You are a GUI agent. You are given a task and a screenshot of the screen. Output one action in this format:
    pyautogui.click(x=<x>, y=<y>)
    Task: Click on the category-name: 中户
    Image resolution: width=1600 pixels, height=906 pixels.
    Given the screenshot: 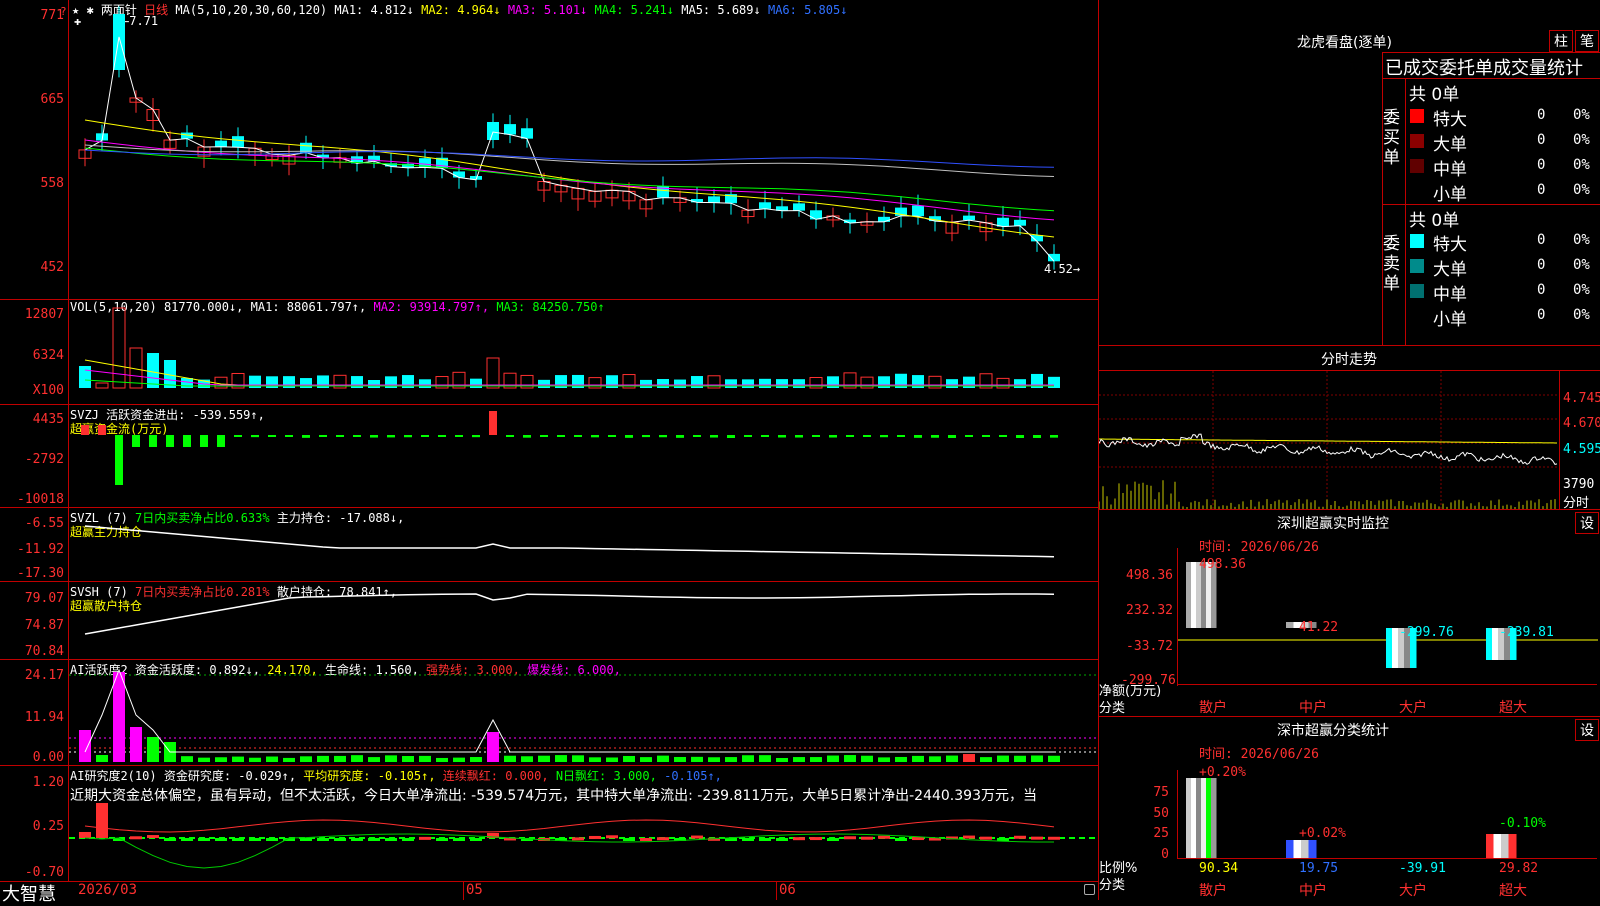 What is the action you would take?
    pyautogui.click(x=1313, y=891)
    